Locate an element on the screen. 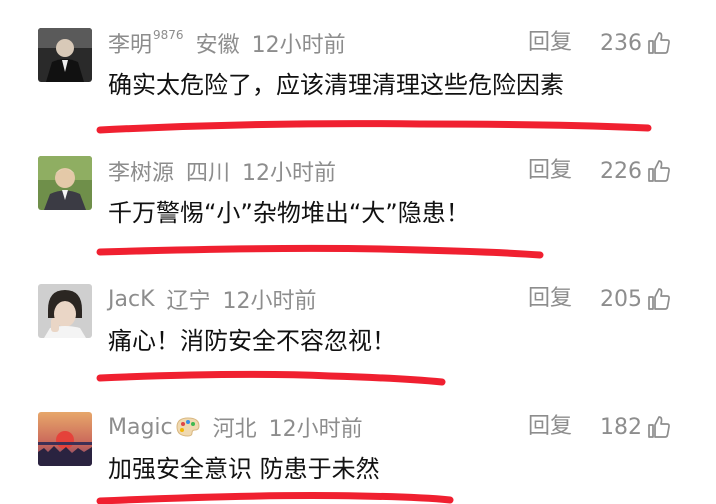 This screenshot has width=716, height=504. avatar-sunset-landscape-icon is located at coordinates (65, 439).